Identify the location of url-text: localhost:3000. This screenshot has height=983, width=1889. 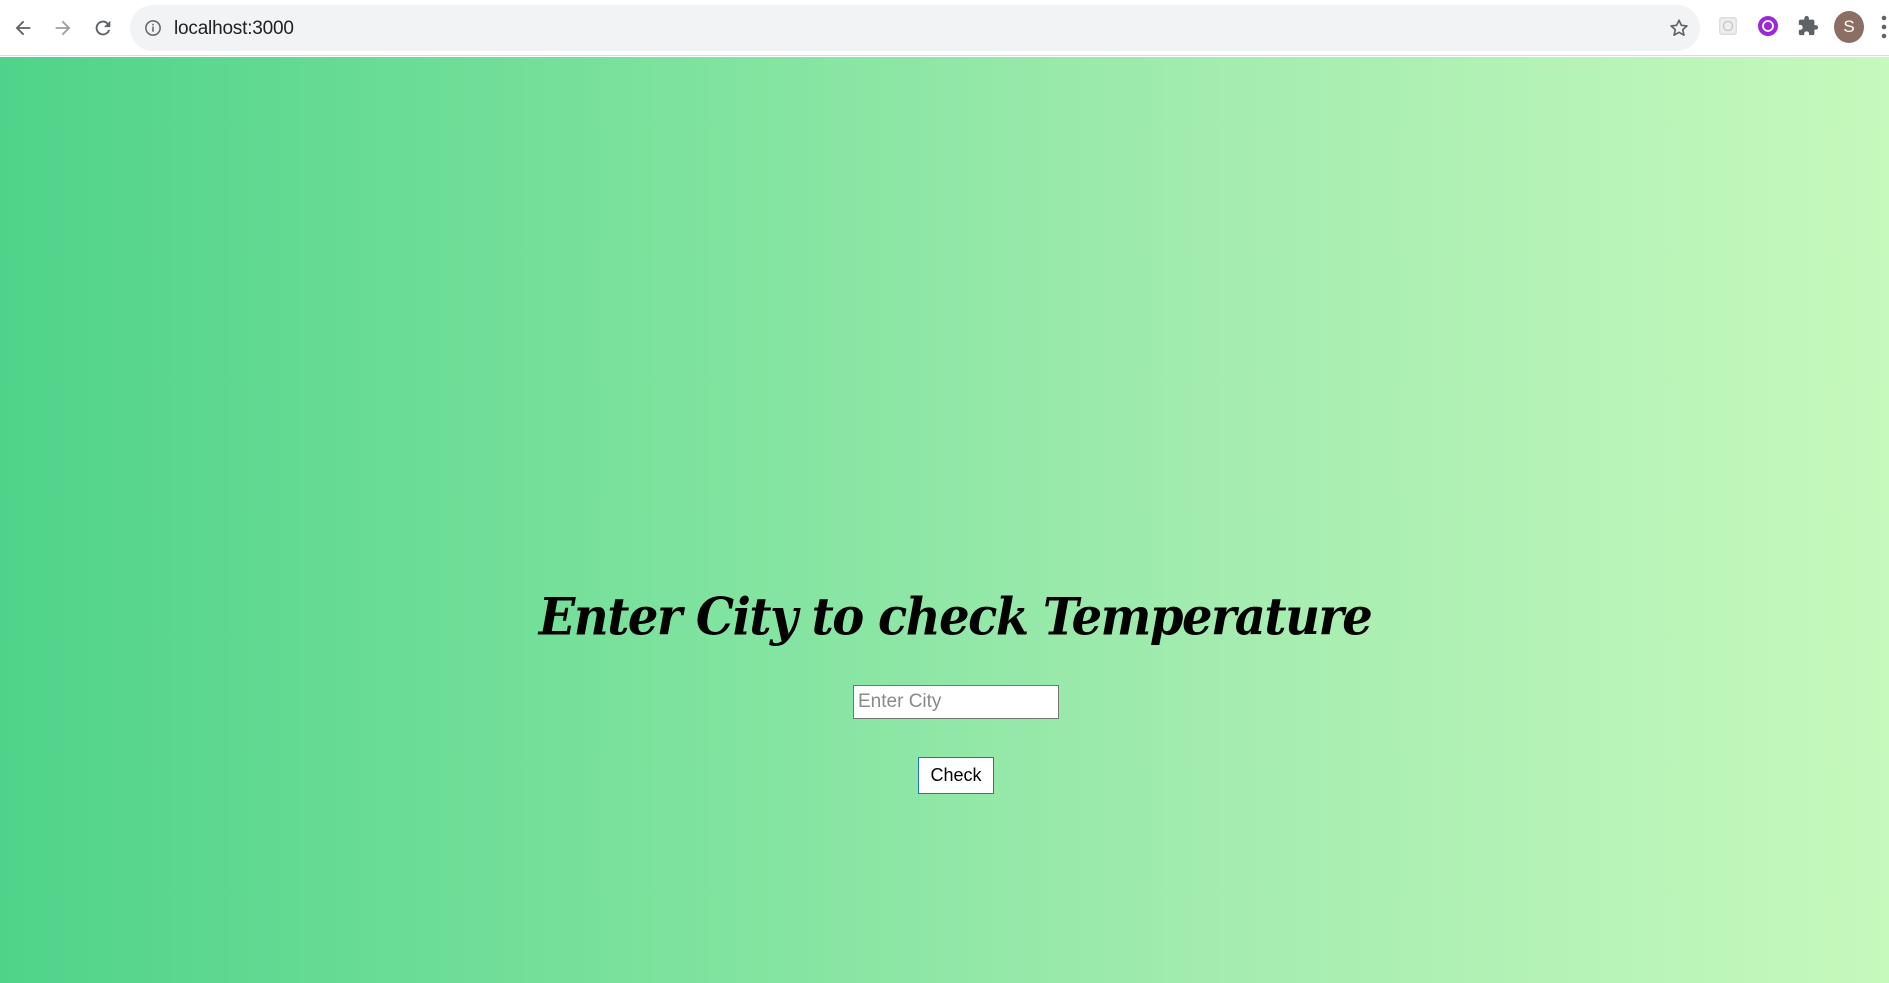
(234, 29).